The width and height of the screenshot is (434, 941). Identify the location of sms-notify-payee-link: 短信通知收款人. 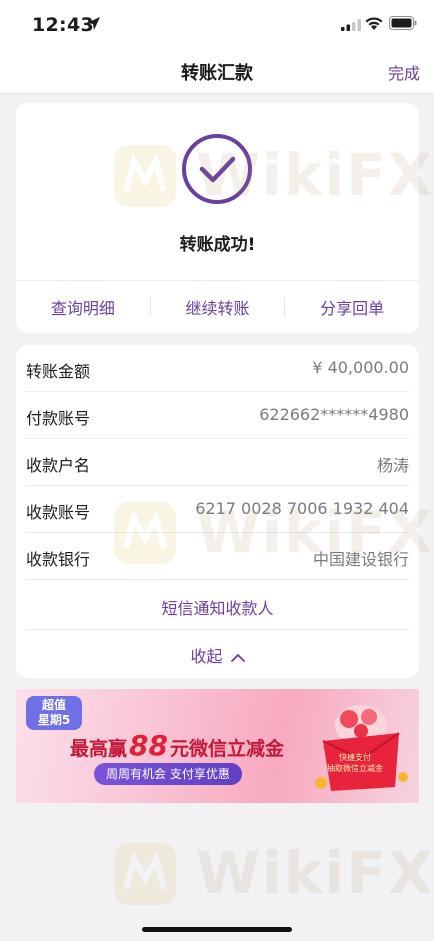
(217, 607).